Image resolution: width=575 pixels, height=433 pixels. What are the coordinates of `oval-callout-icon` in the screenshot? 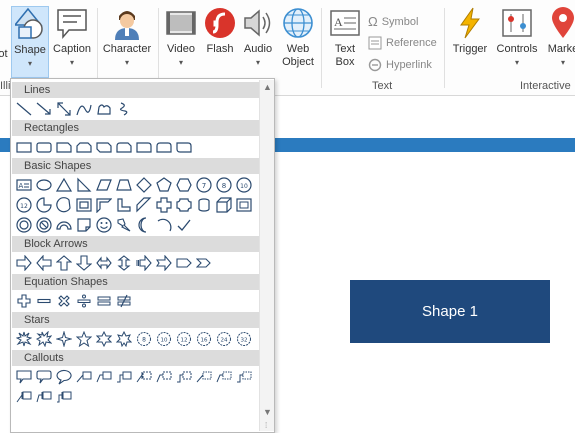 It's located at (64, 377).